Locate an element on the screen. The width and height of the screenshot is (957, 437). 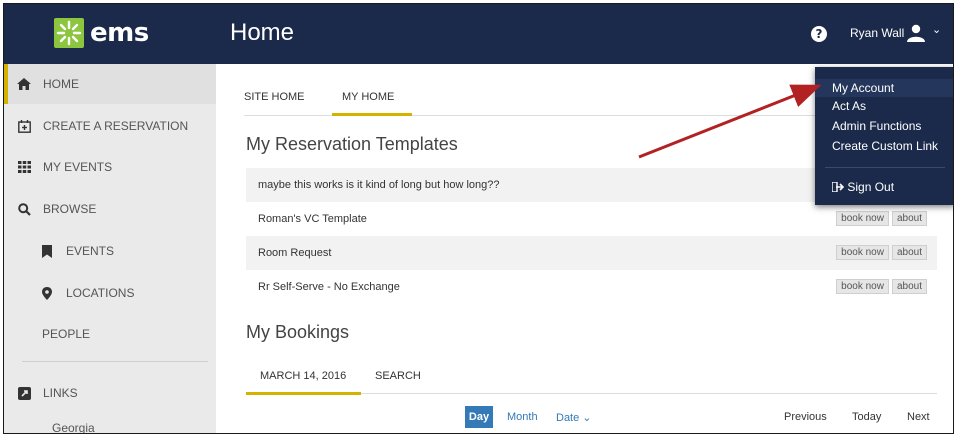
sidebar-item-links: LINKS is located at coordinates (110, 393).